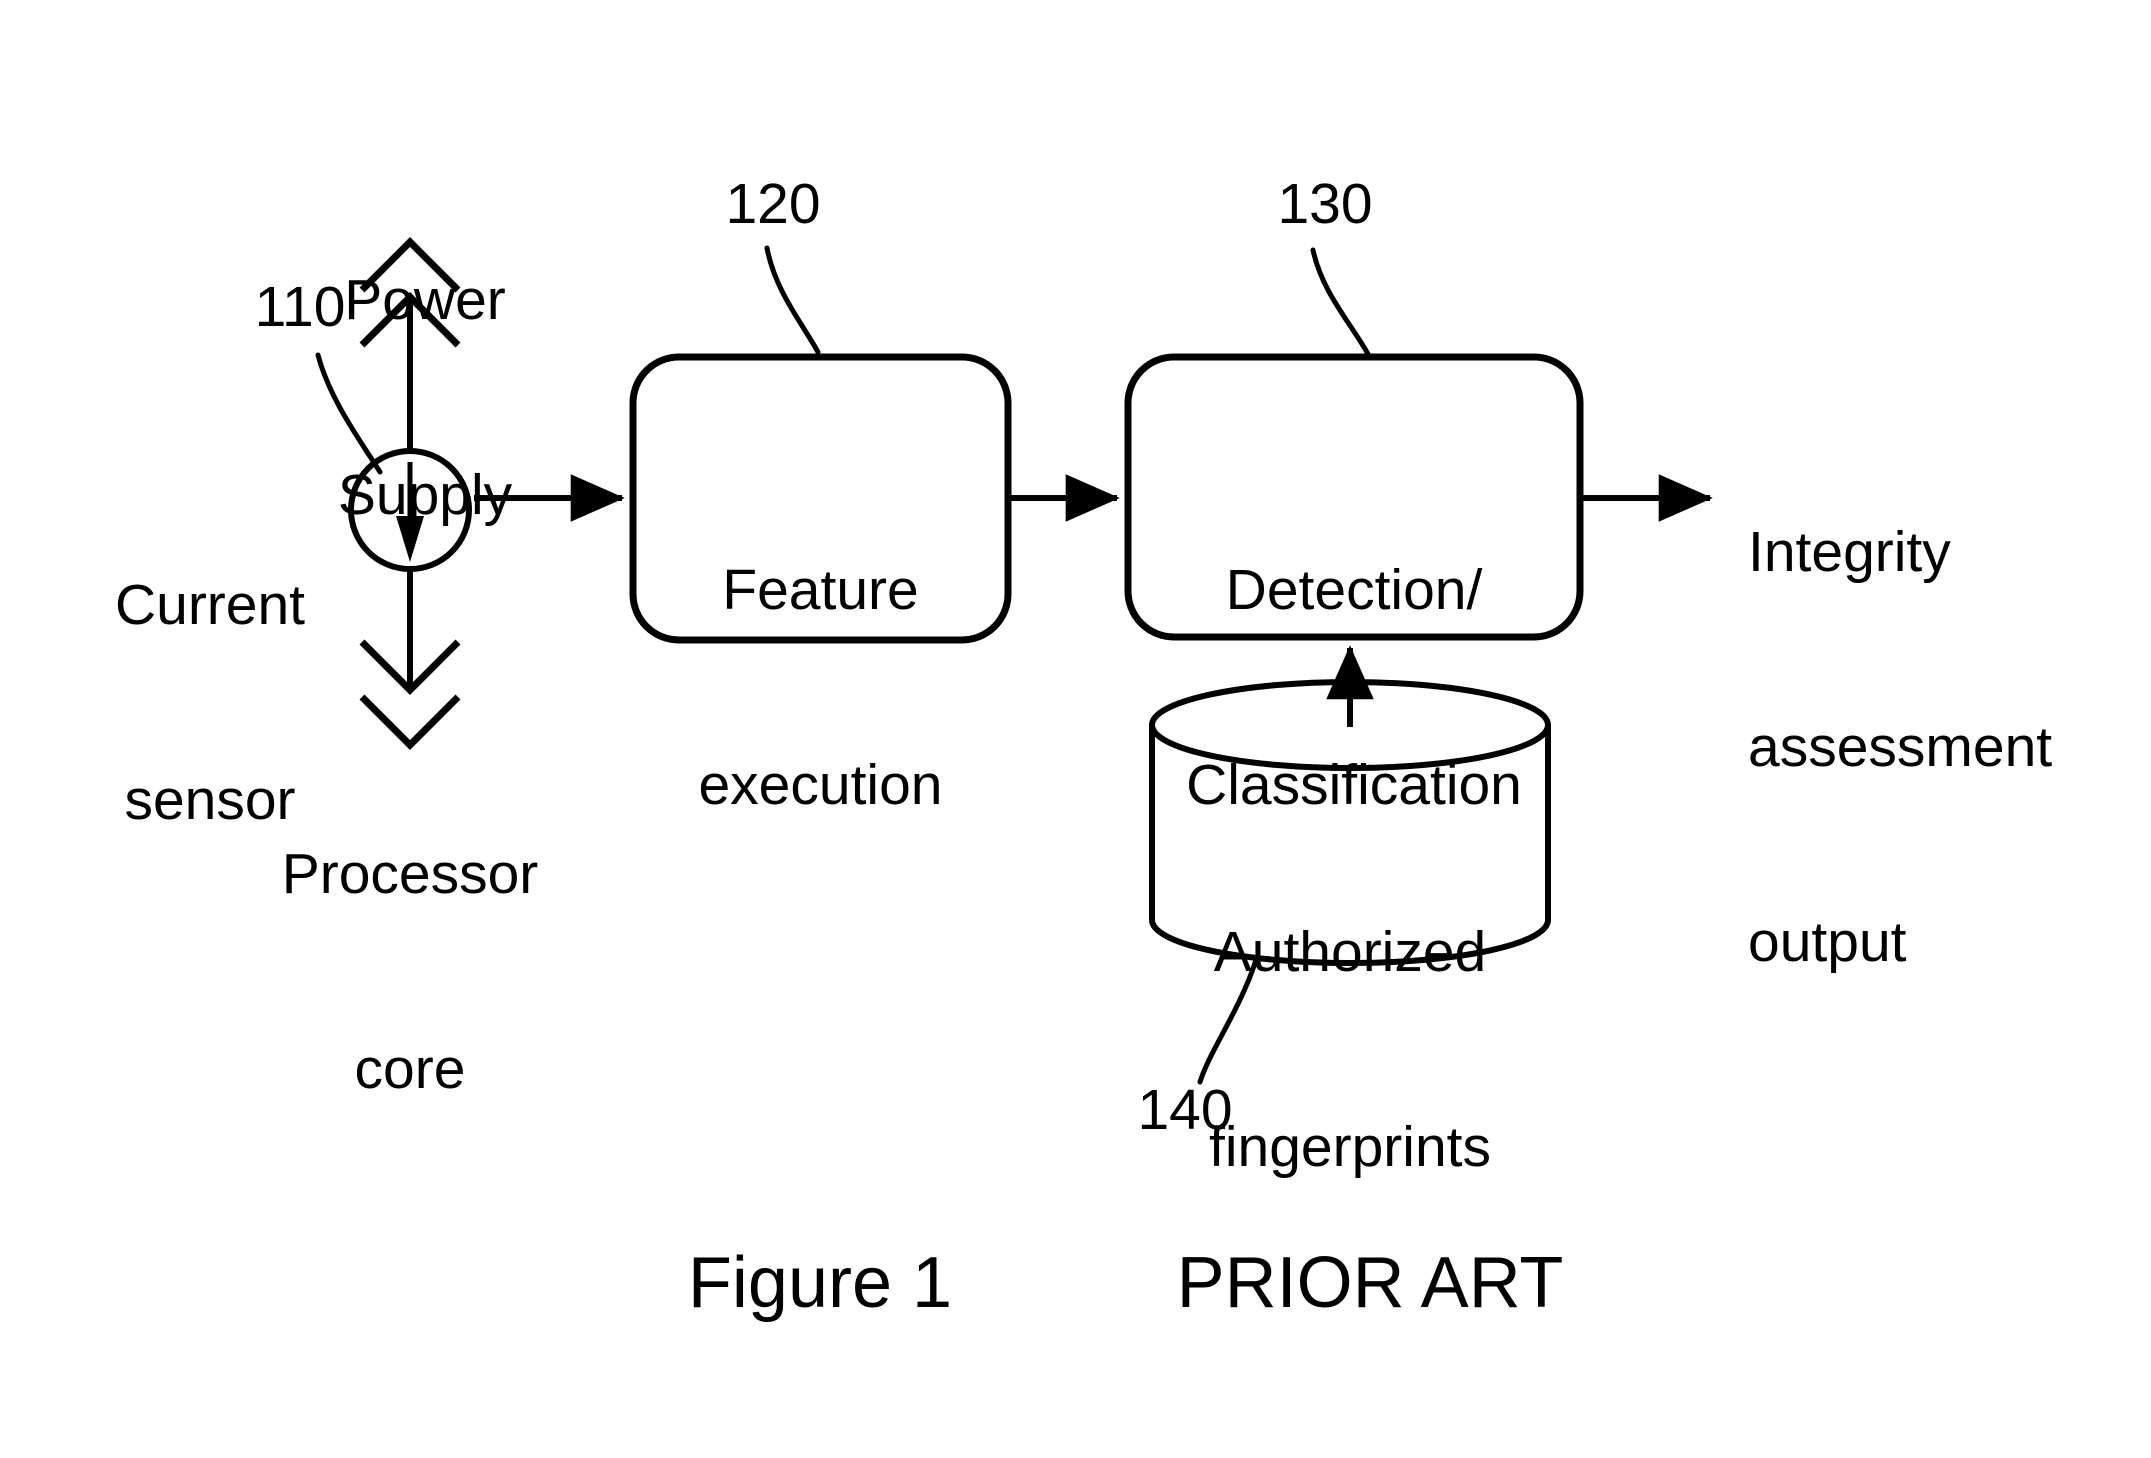 Image resolution: width=2151 pixels, height=1458 pixels. What do you see at coordinates (1325, 204) in the screenshot?
I see `reference-number-130: 130` at bounding box center [1325, 204].